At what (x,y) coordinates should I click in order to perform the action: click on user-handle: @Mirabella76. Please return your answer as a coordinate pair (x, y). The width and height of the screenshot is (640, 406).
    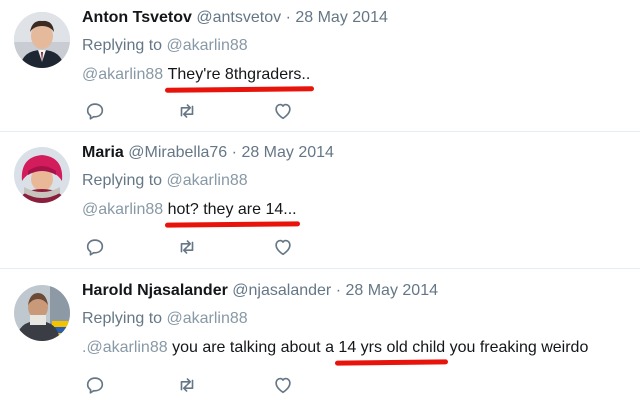
    Looking at the image, I should click on (177, 152).